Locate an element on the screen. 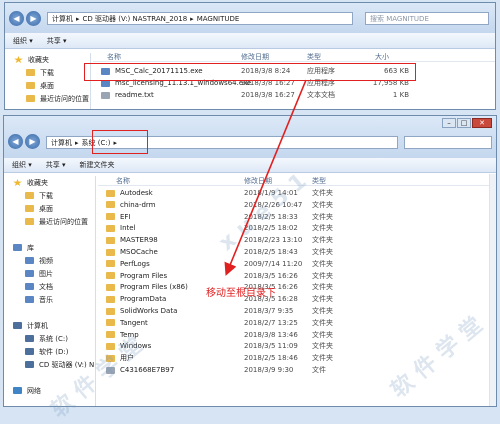  annotation-text: 移动至根目录下 is located at coordinates (241, 293).